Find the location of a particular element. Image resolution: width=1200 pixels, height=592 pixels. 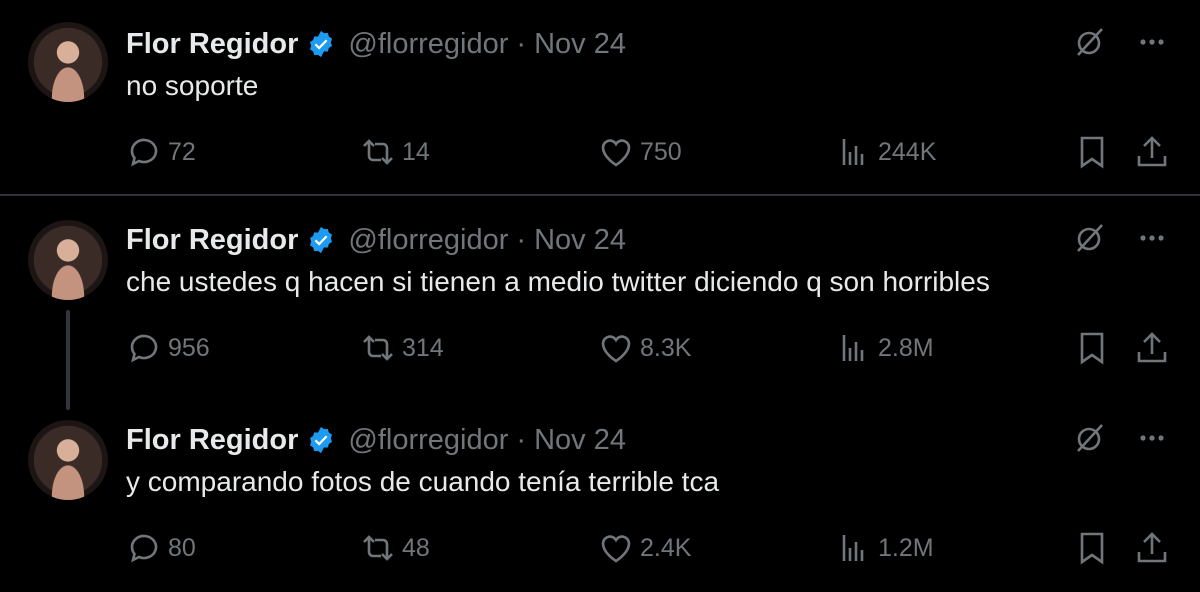

like-button: 2.4K is located at coordinates (644, 548).